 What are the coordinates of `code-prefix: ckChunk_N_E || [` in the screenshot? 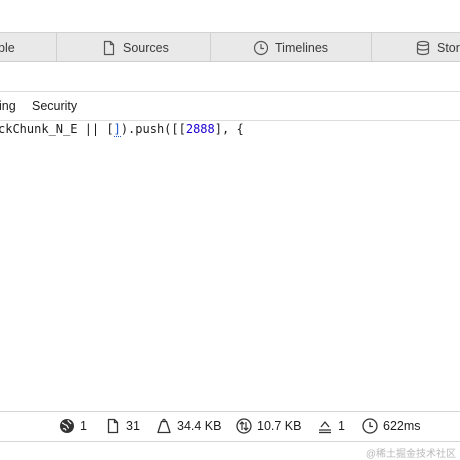 It's located at (57, 129).